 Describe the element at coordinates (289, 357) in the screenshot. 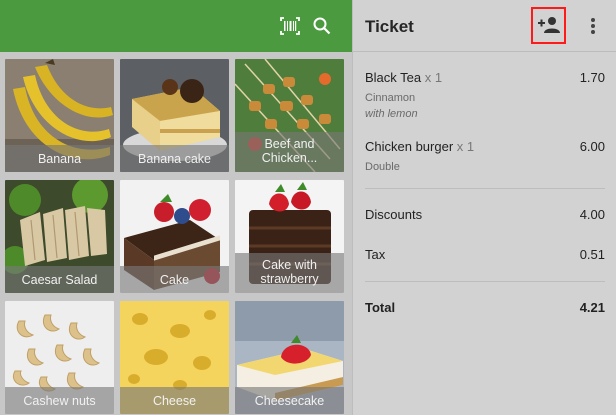

I see `item-tile-cheesecake: Cheesecake` at that location.